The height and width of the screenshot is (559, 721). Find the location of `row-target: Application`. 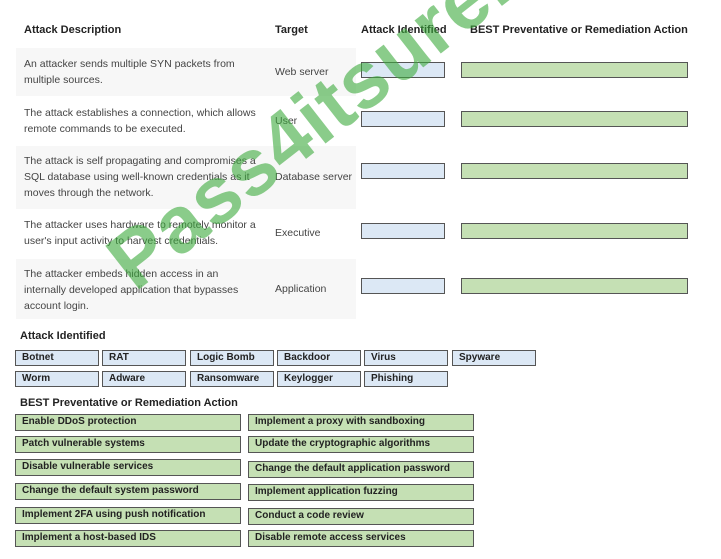

row-target: Application is located at coordinates (301, 289).